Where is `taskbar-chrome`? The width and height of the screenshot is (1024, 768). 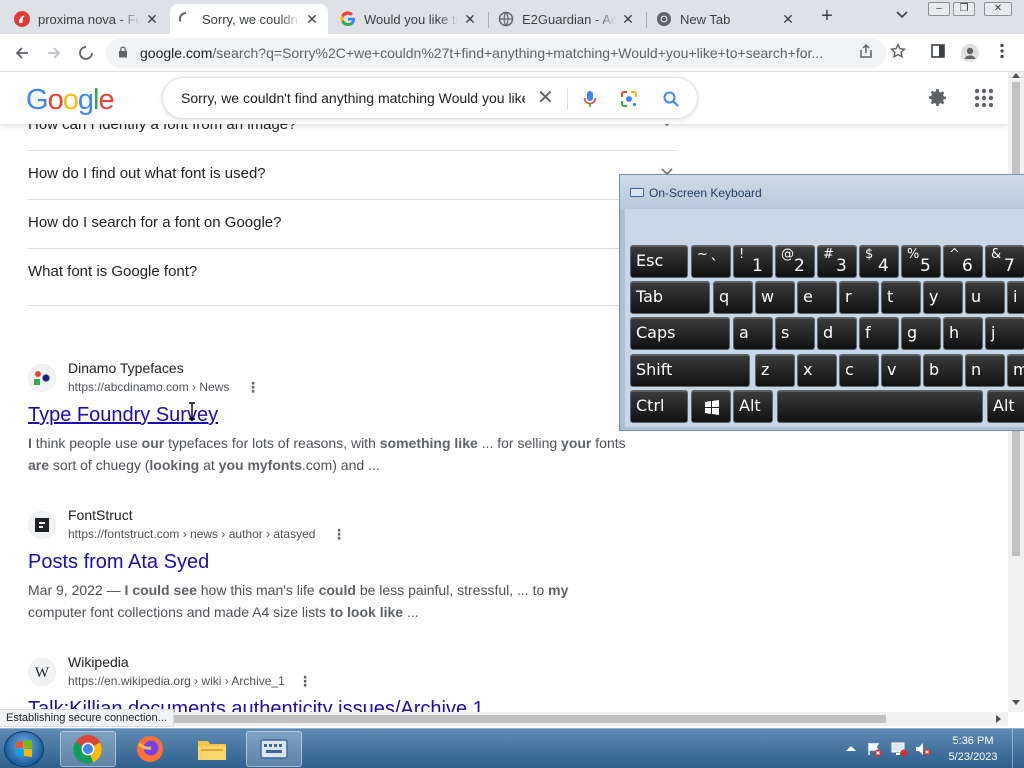 taskbar-chrome is located at coordinates (88, 749).